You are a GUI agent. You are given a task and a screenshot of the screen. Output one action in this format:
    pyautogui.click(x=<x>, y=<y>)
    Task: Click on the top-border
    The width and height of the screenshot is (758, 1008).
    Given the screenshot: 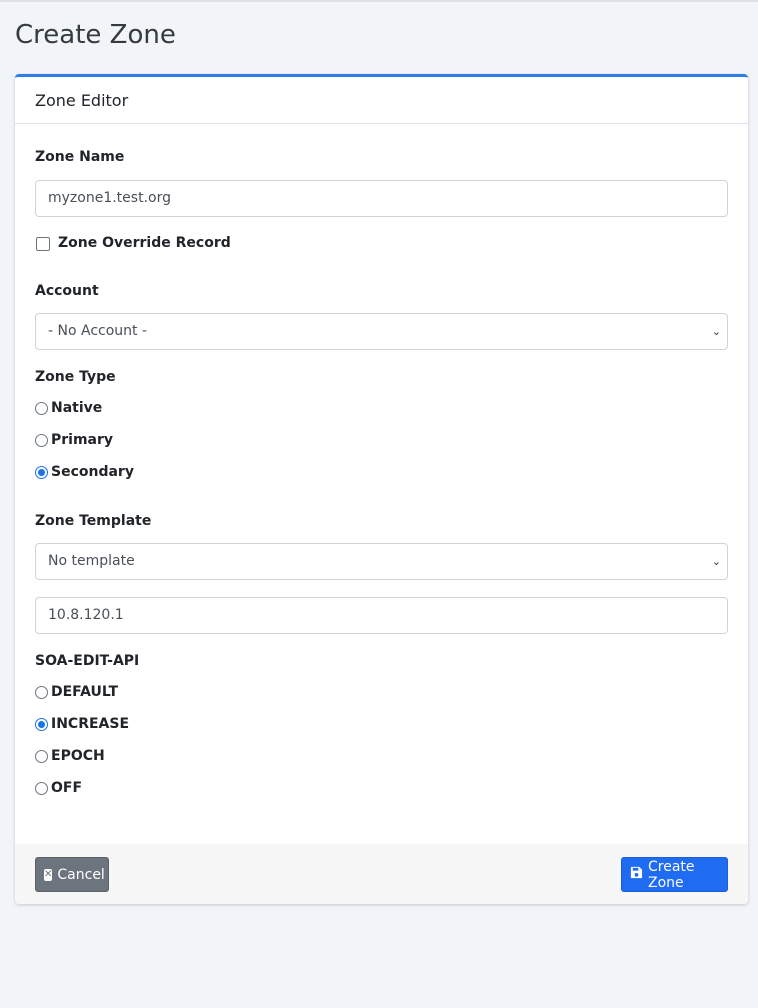 What is the action you would take?
    pyautogui.click(x=379, y=1)
    